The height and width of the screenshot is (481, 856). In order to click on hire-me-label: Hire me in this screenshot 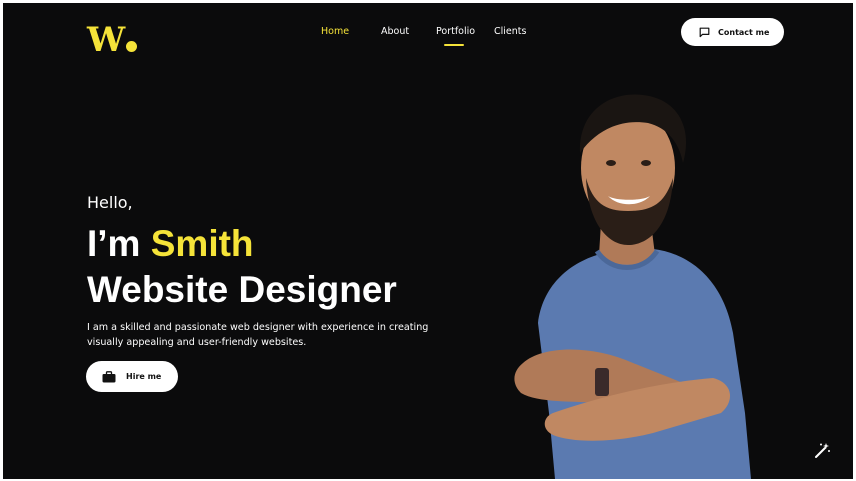, I will do `click(144, 376)`.